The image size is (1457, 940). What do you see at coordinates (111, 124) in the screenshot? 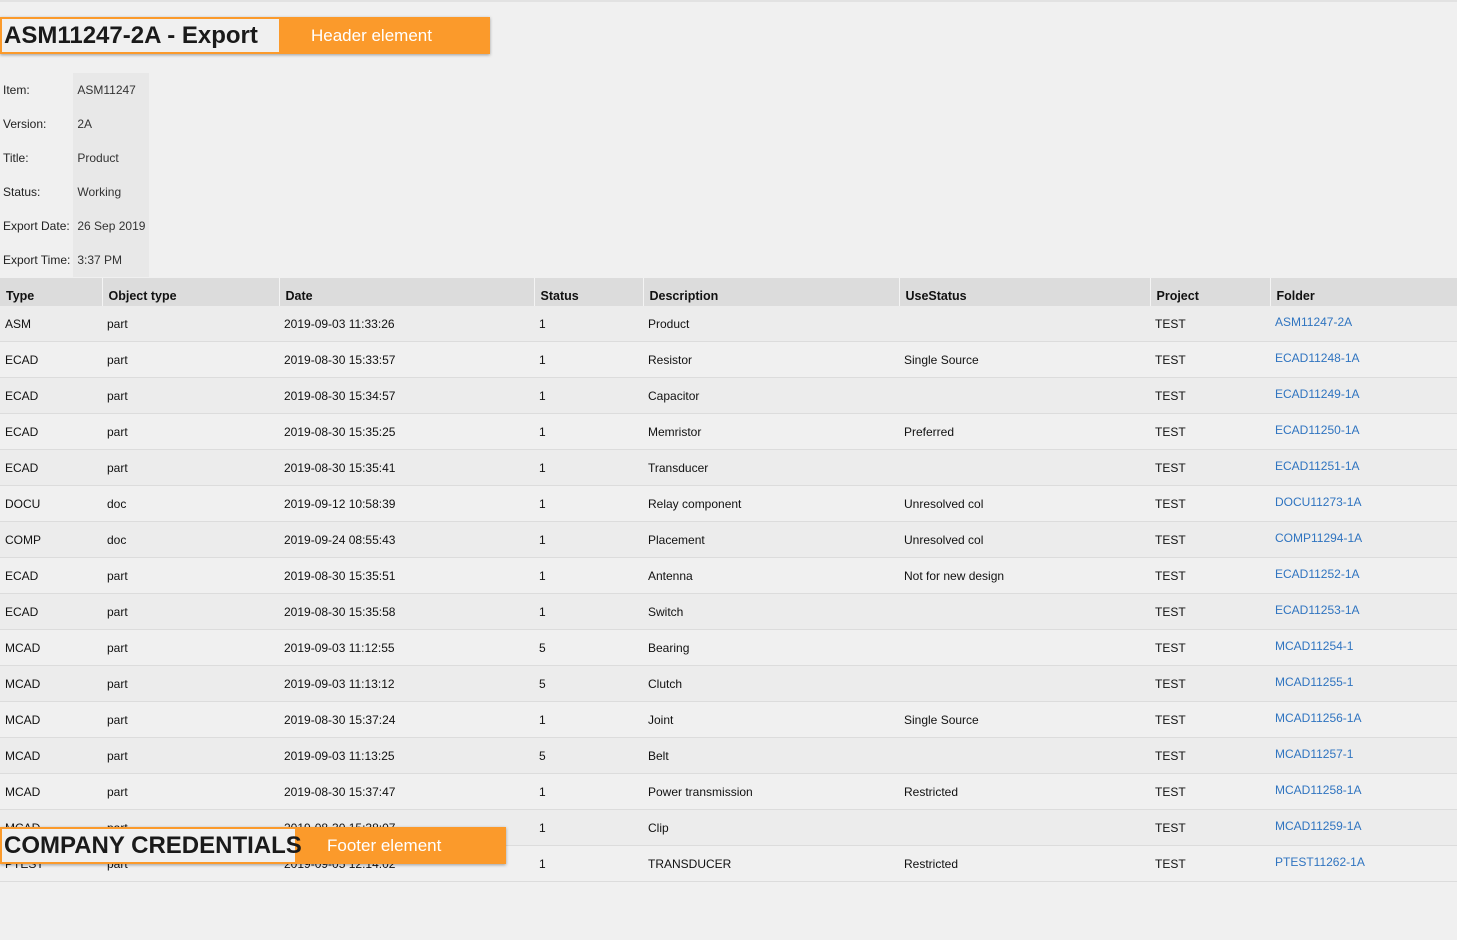
I see `metadata-value: 2A` at bounding box center [111, 124].